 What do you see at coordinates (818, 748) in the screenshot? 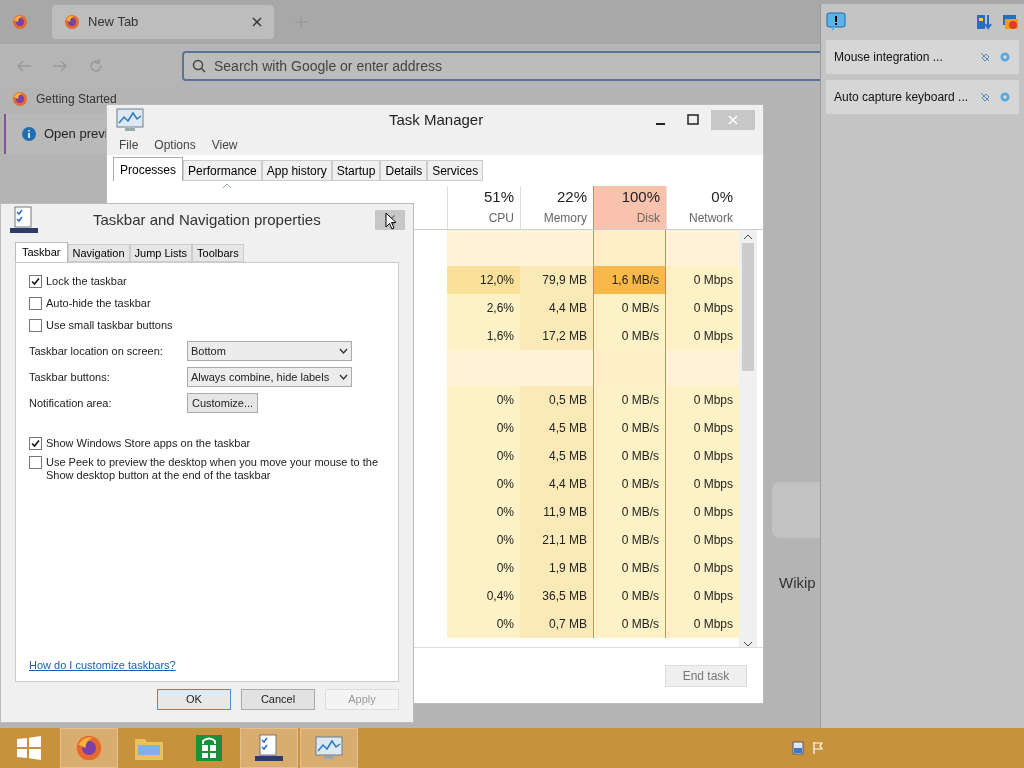
I see `flag-icon` at bounding box center [818, 748].